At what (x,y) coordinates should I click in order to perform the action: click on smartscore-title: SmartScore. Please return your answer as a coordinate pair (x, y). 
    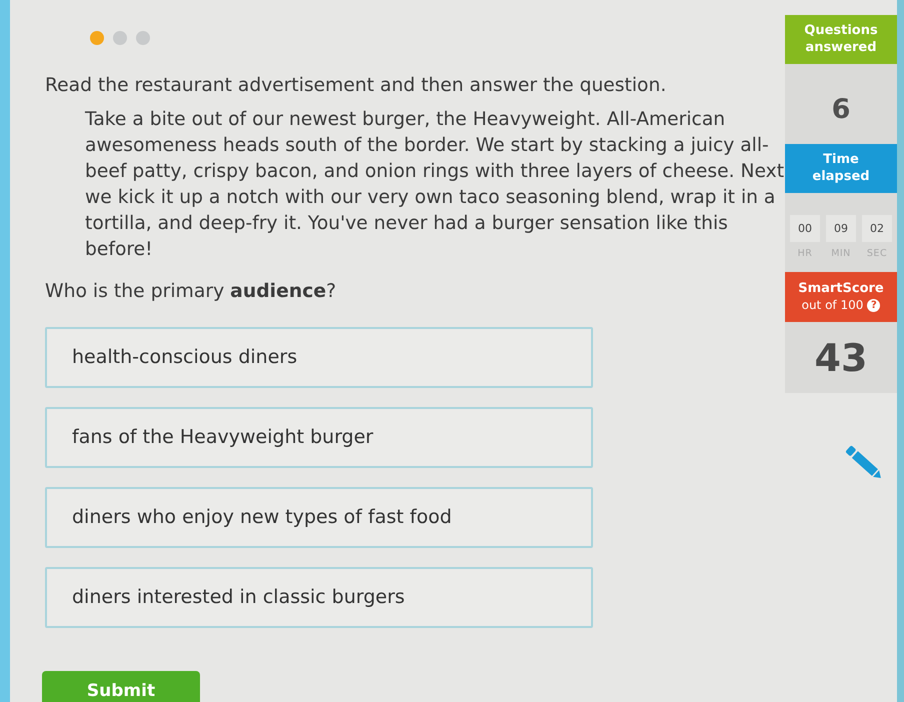
    Looking at the image, I should click on (841, 288).